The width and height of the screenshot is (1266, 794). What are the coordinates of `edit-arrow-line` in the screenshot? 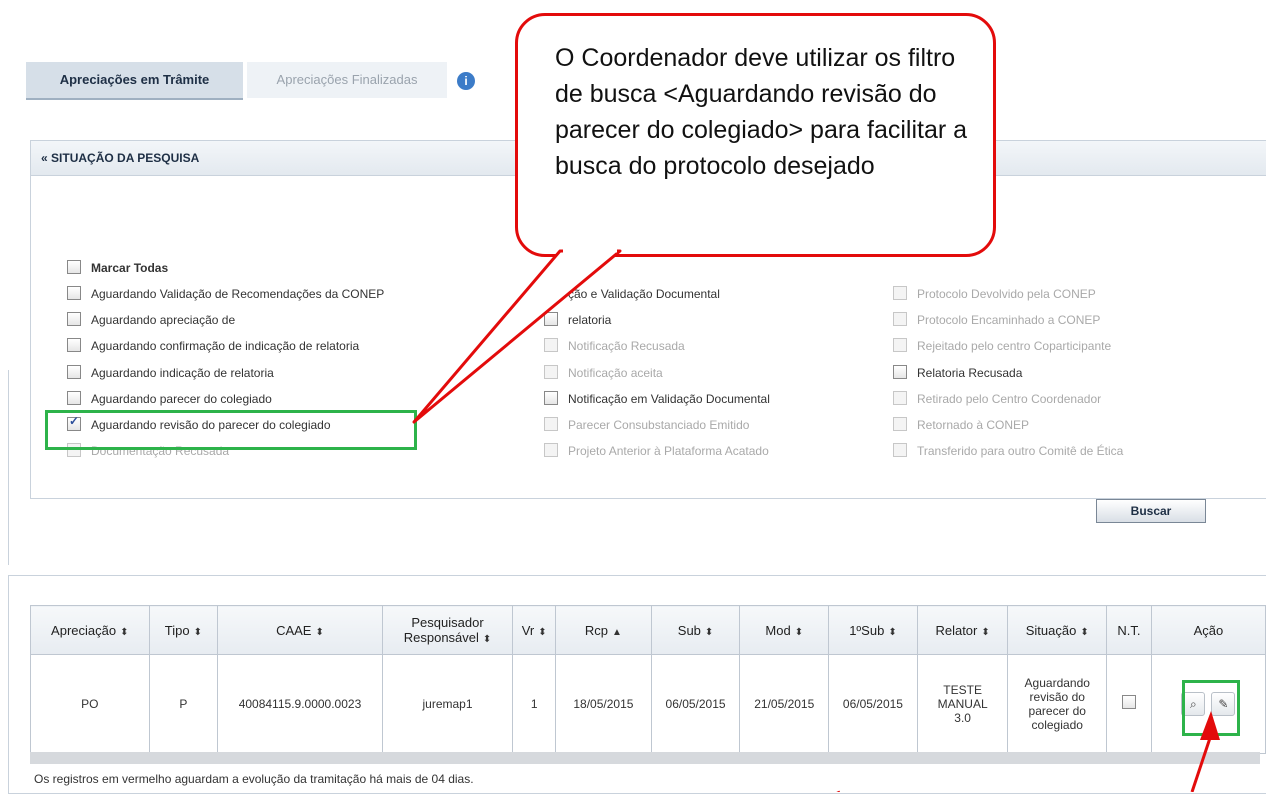 It's located at (1201, 764).